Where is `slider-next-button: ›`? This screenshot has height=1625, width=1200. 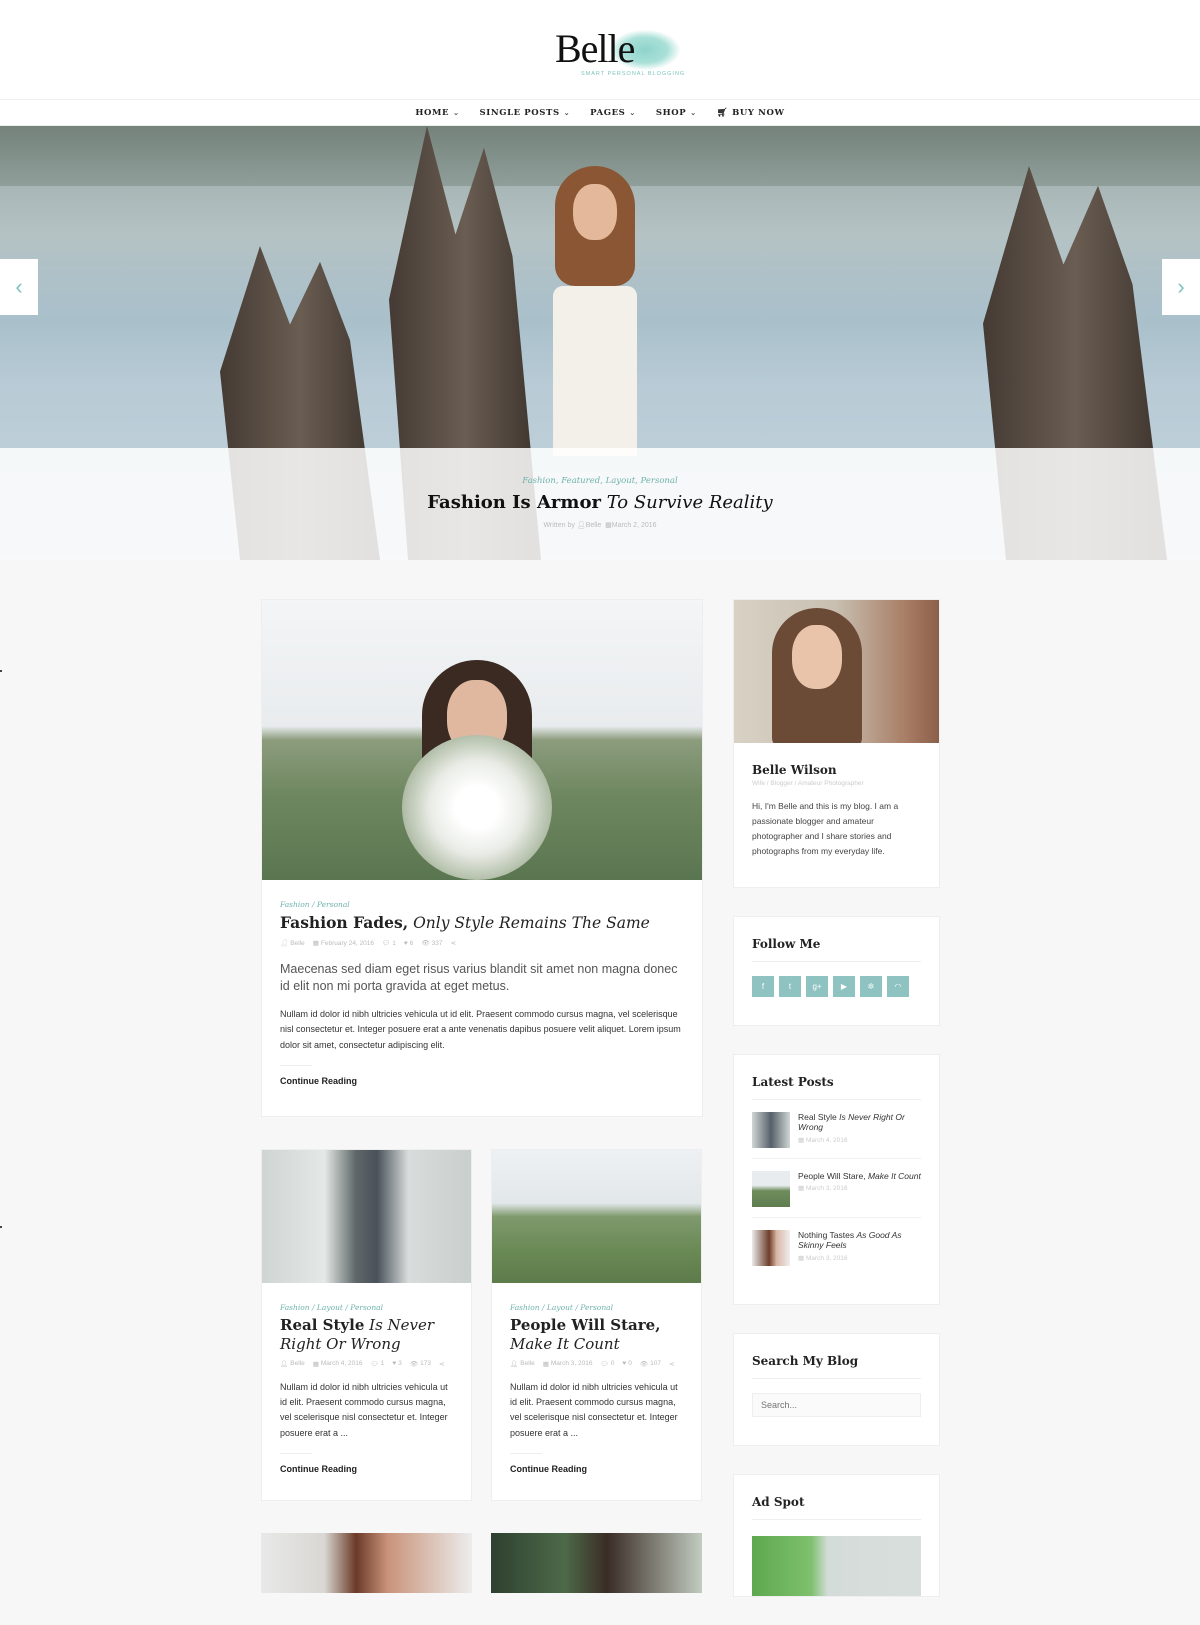 slider-next-button: › is located at coordinates (1181, 287).